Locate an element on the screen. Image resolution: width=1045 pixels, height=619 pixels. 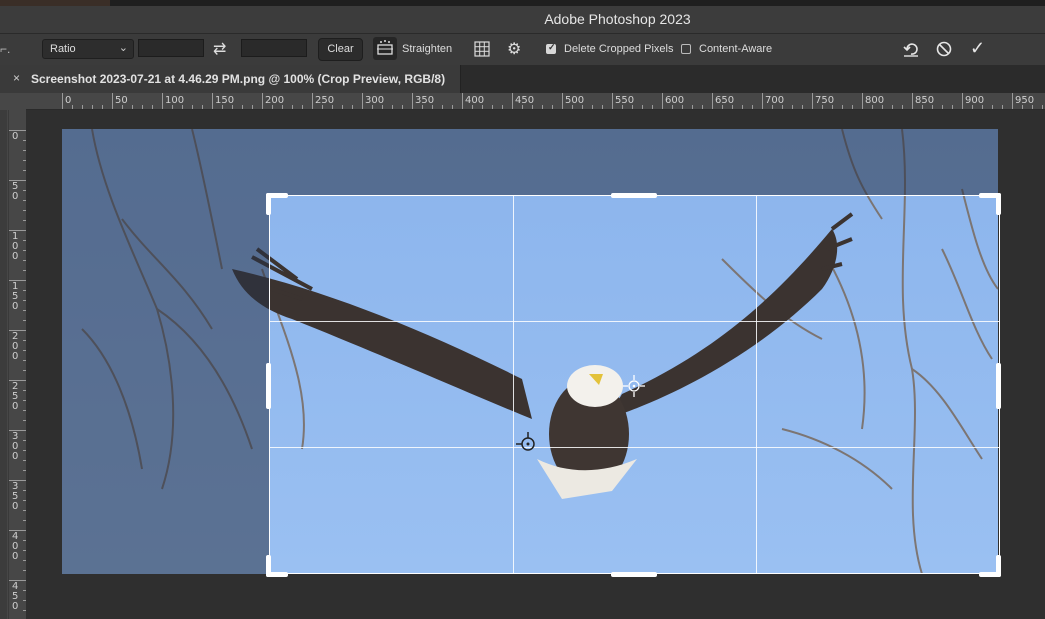
content-aware-checkbox is located at coordinates (686, 49).